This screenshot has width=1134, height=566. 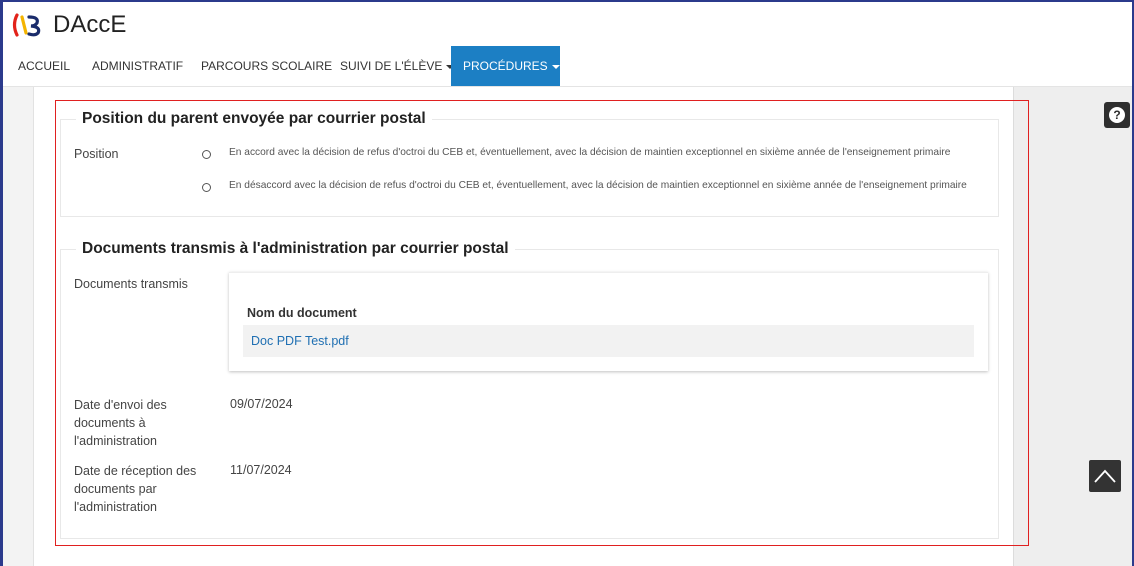 I want to click on app-header: DAccE, so click(x=567, y=24).